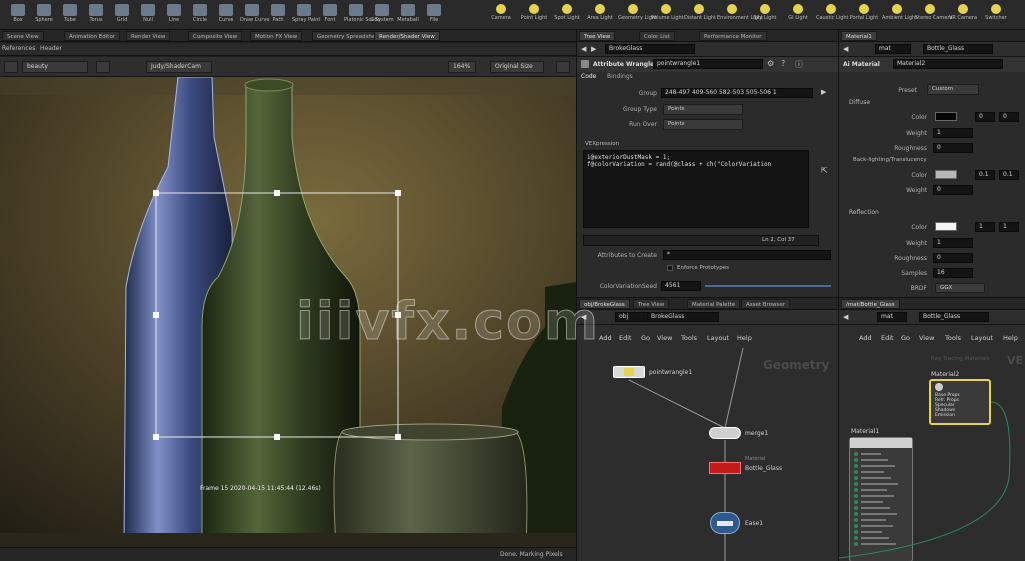 This screenshot has height=561, width=1025. I want to click on tab-item: Tree View, so click(597, 36).